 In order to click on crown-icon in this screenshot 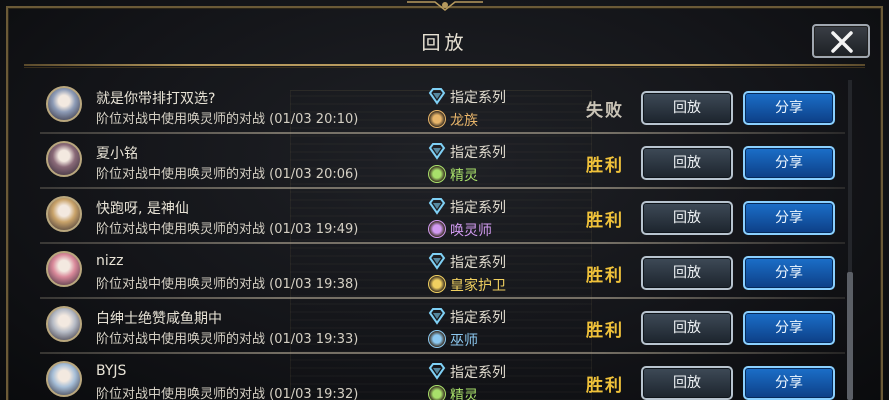, I will do `click(437, 284)`.